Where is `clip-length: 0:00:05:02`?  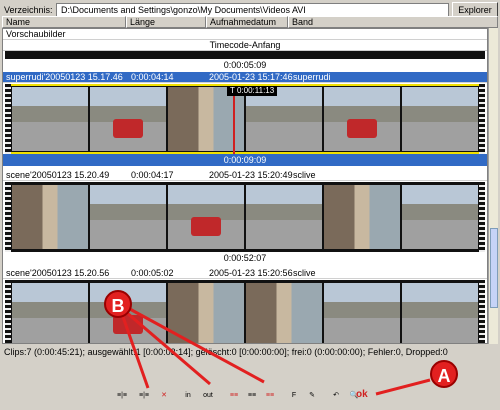 clip-length: 0:00:05:02 is located at coordinates (152, 273).